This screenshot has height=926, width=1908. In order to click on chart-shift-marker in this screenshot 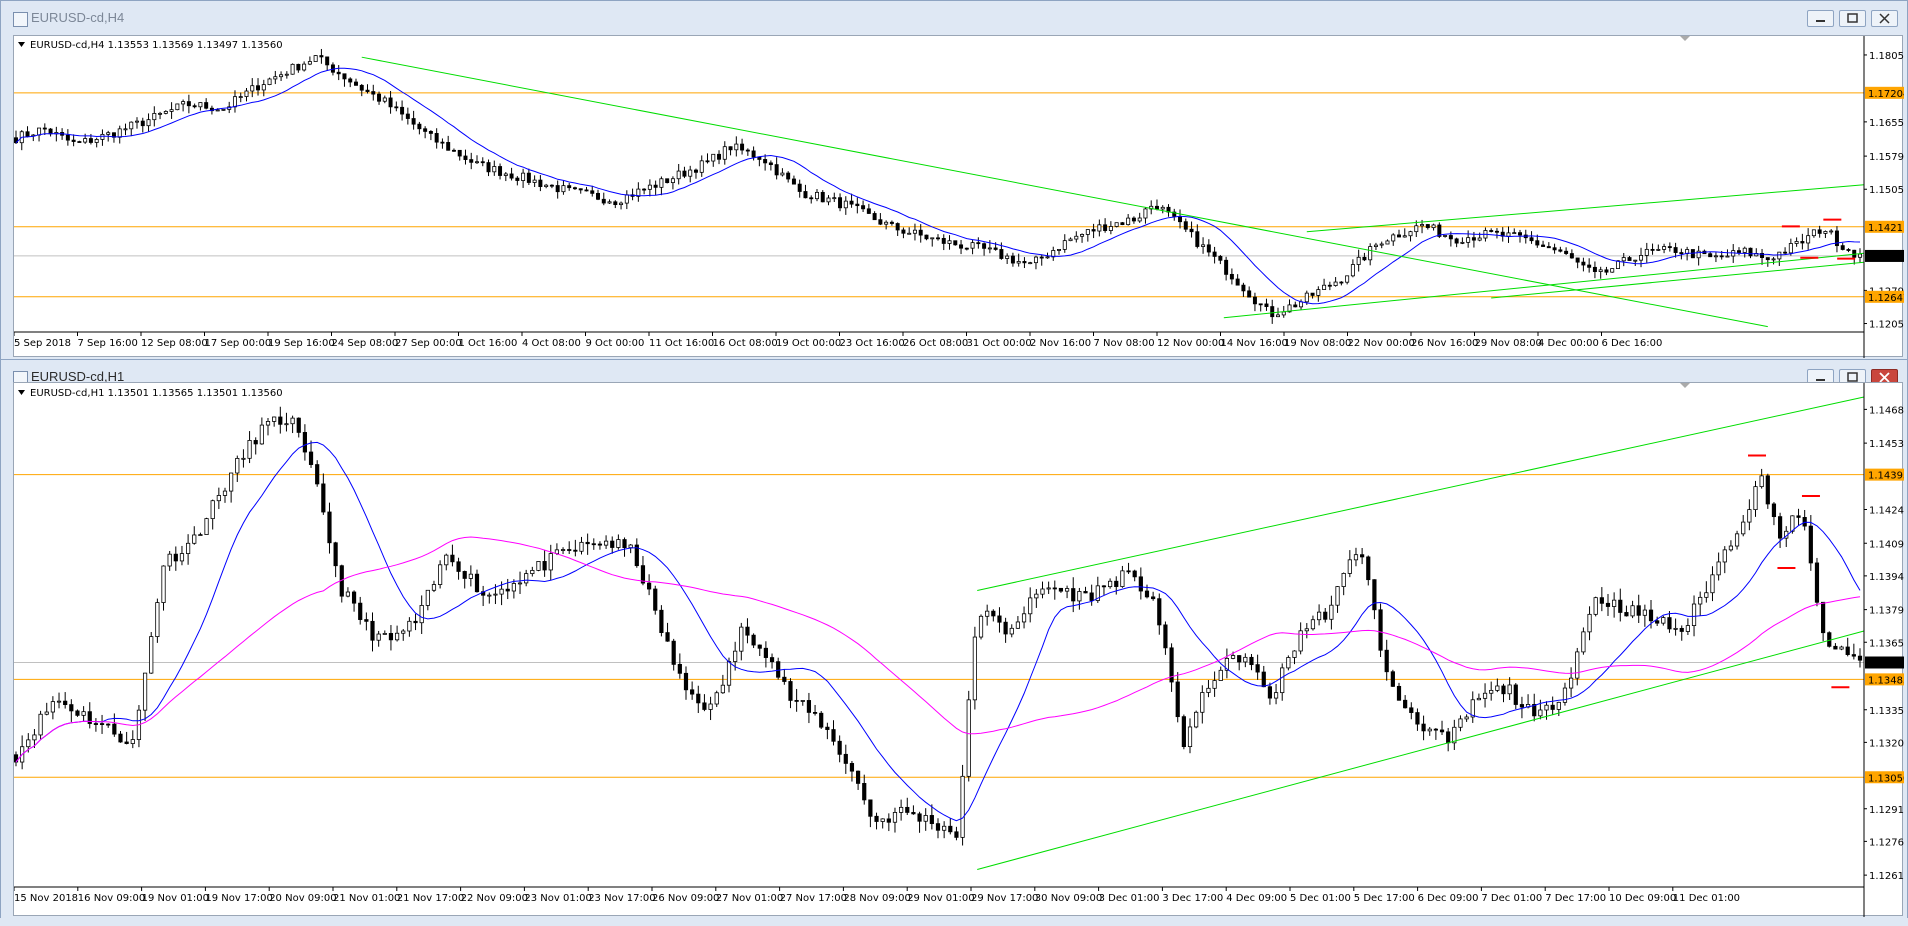, I will do `click(1685, 38)`.